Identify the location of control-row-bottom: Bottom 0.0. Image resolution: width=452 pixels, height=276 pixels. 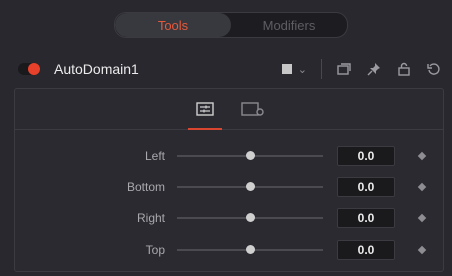
(229, 187).